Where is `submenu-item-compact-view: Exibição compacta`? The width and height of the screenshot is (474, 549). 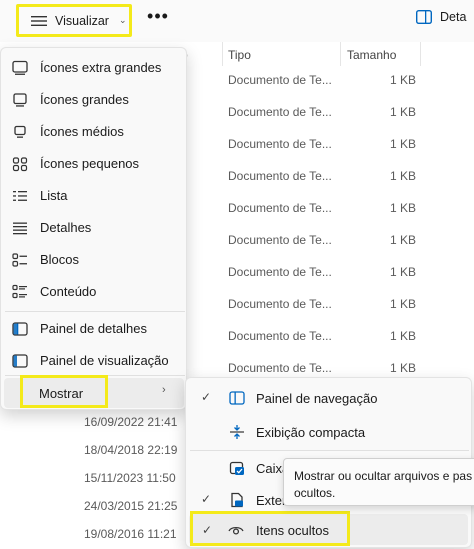
submenu-item-compact-view: Exibição compacta is located at coordinates (329, 432).